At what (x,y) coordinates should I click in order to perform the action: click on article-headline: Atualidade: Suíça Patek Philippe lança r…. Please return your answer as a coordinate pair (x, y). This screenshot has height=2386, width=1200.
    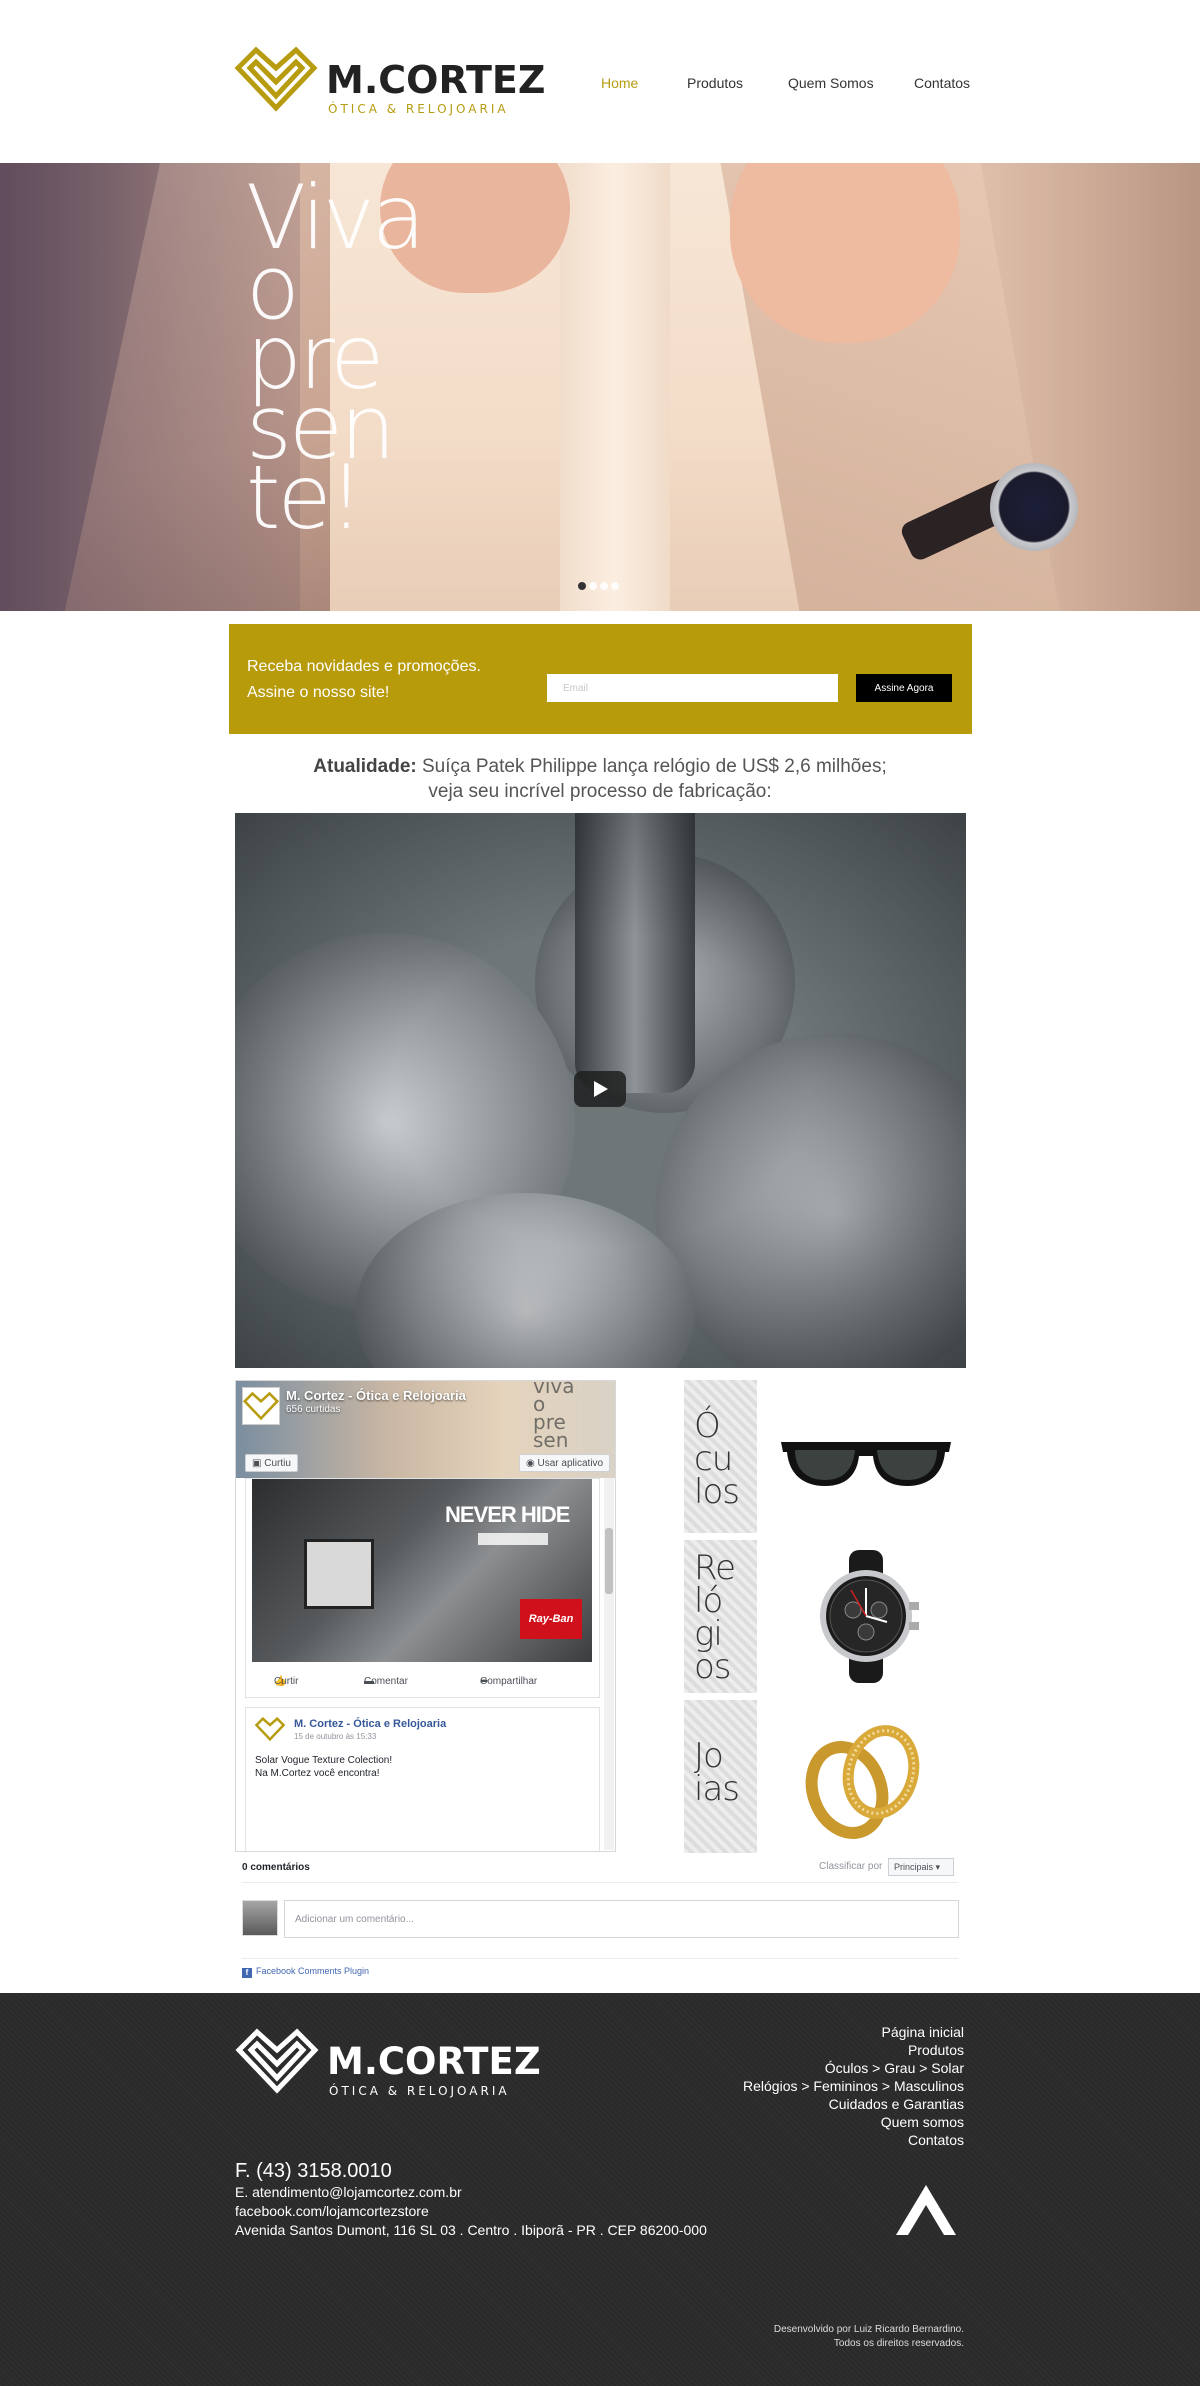
    Looking at the image, I should click on (600, 779).